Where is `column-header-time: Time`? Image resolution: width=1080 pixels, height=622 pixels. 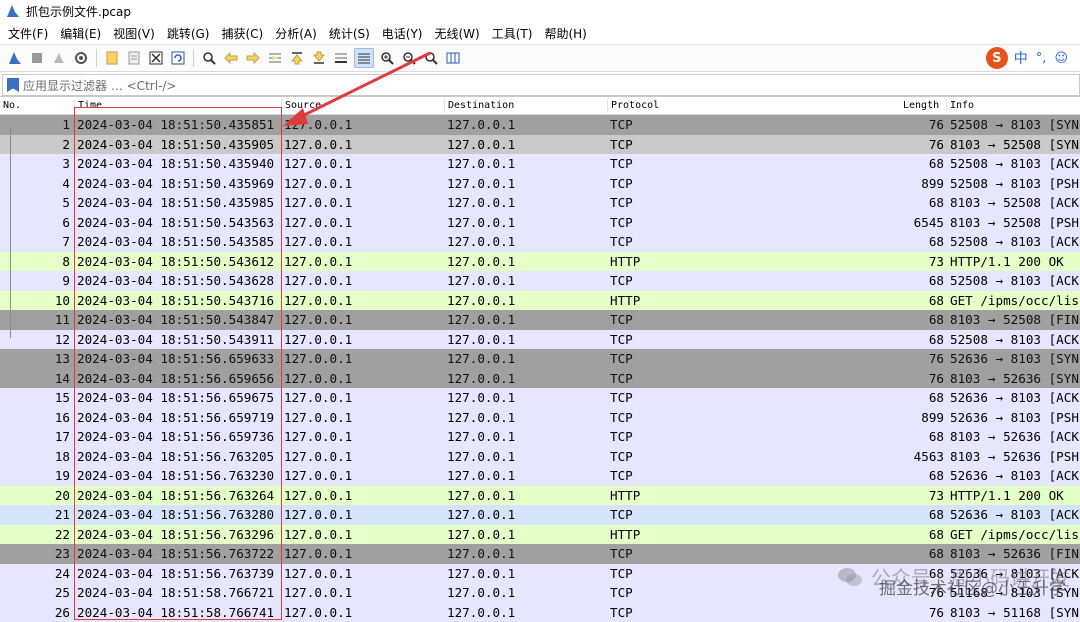
column-header-time: Time is located at coordinates (88, 106).